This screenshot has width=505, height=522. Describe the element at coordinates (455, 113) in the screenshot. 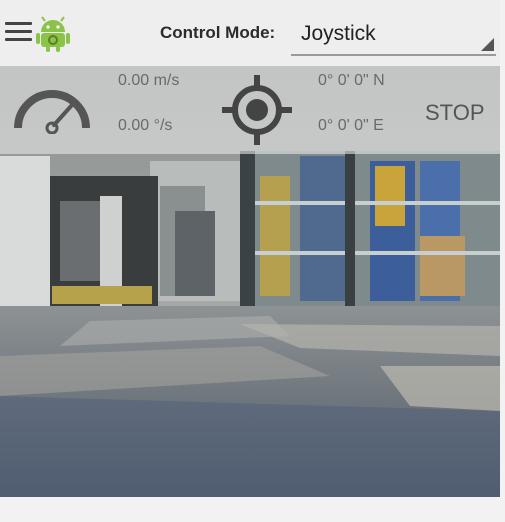

I see `stop-button: STOP` at that location.